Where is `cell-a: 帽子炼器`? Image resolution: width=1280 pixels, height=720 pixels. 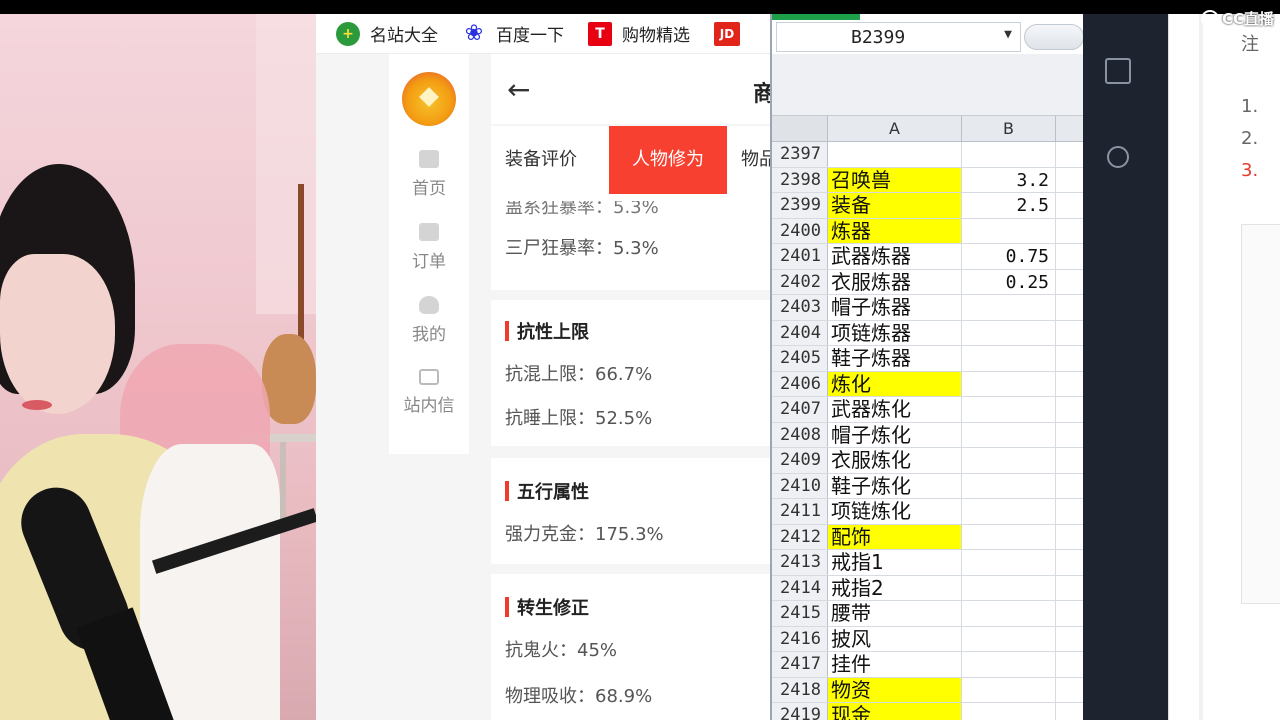
cell-a: 帽子炼器 is located at coordinates (895, 307).